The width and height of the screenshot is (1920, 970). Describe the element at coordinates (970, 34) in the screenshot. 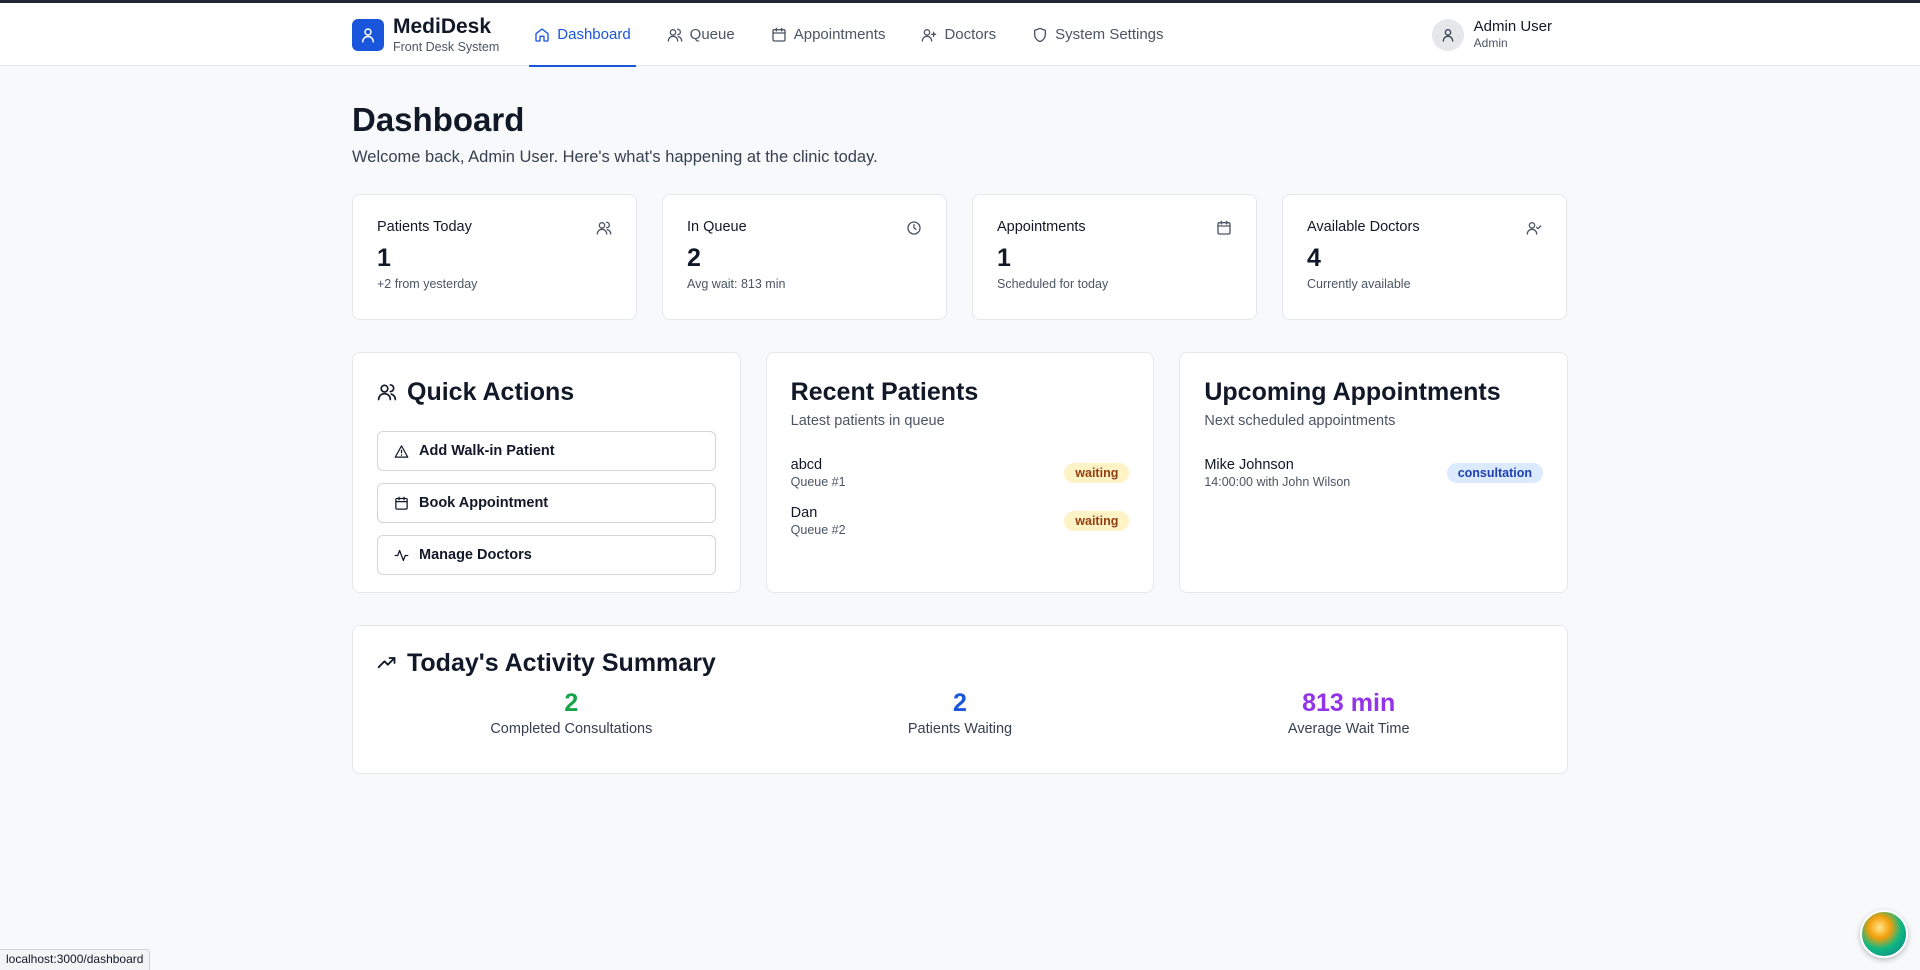

I see `nav-label: Doctors` at that location.